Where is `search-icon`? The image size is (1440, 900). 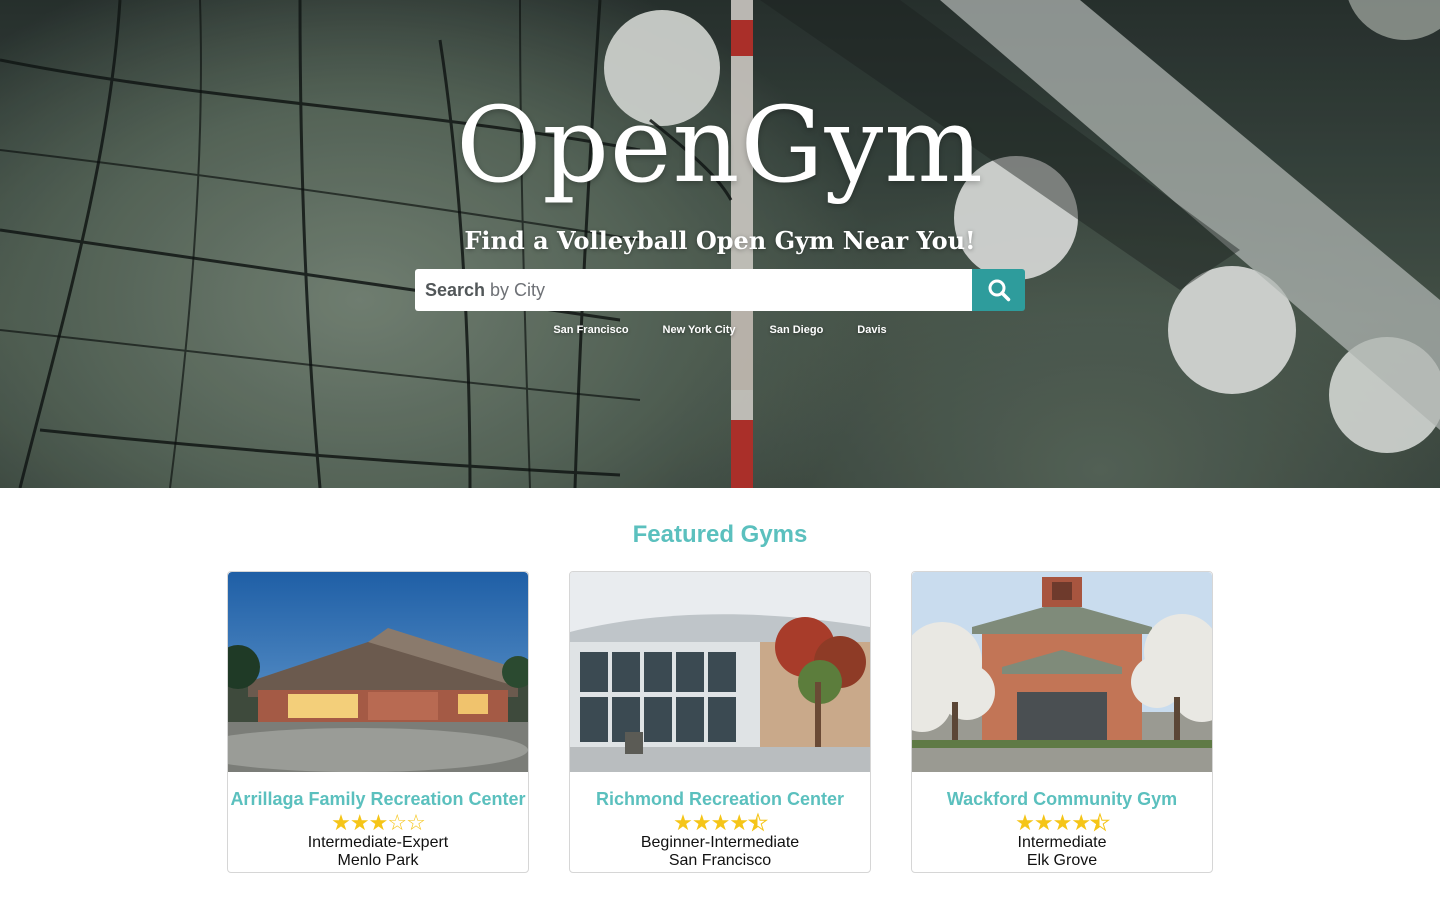 search-icon is located at coordinates (999, 290).